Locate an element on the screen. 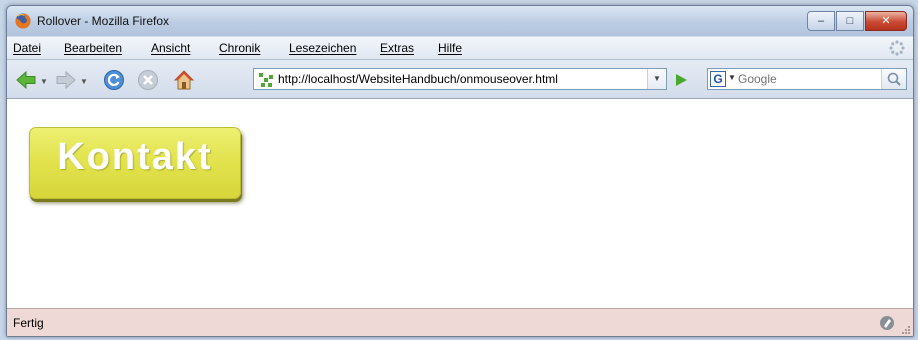  kontakt-label: Kontakt is located at coordinates (135, 157).